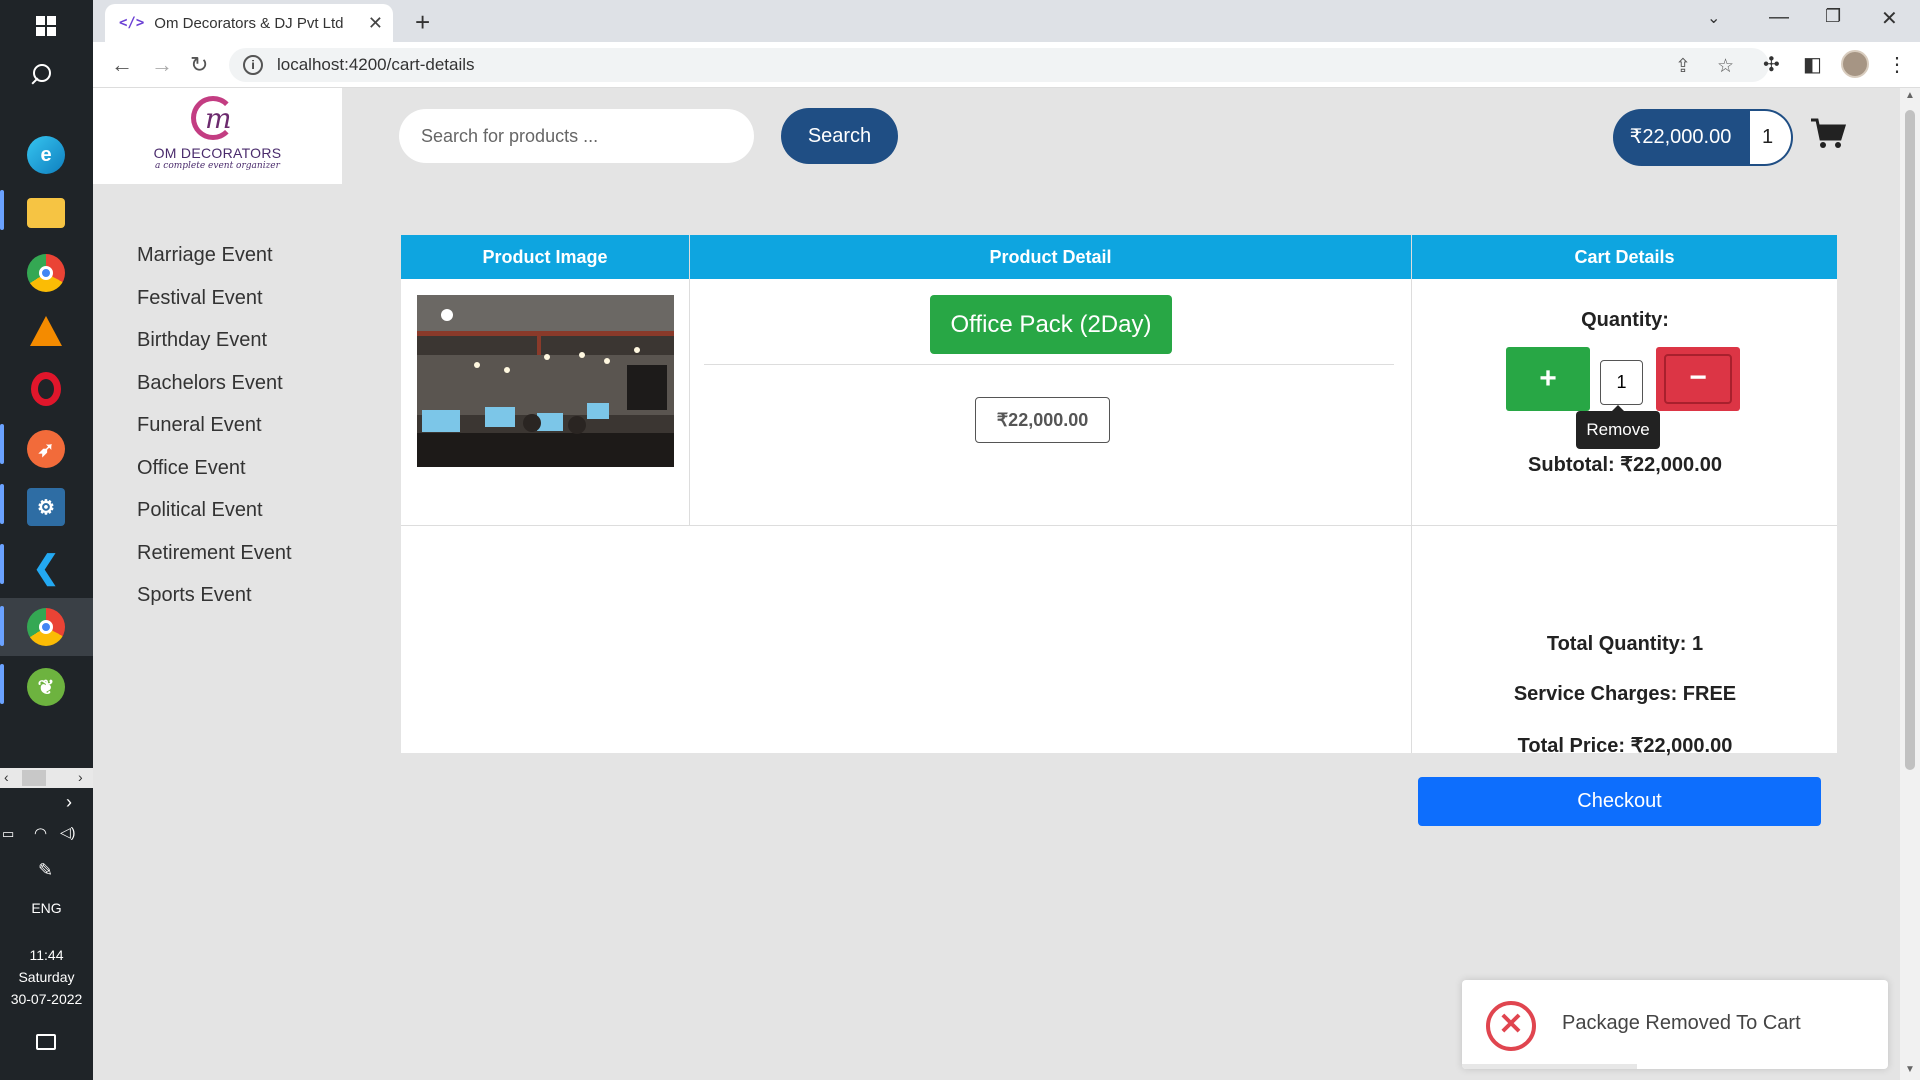  I want to click on sidebar-item-birthday: Birthday Event, so click(214, 340).